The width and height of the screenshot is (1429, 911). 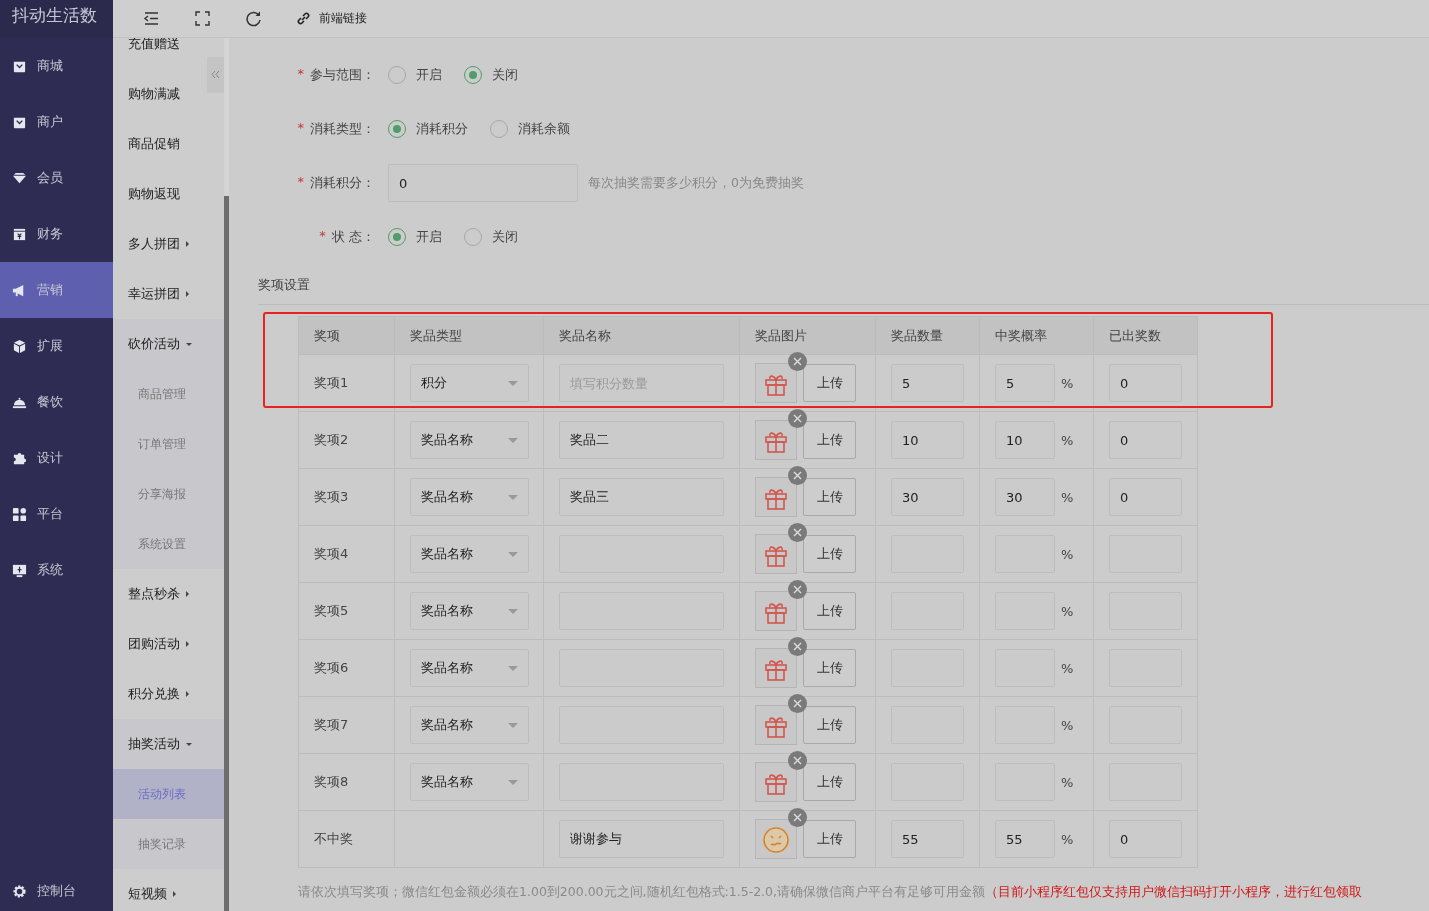 What do you see at coordinates (1025, 440) in the screenshot?
I see `probability-field: 10` at bounding box center [1025, 440].